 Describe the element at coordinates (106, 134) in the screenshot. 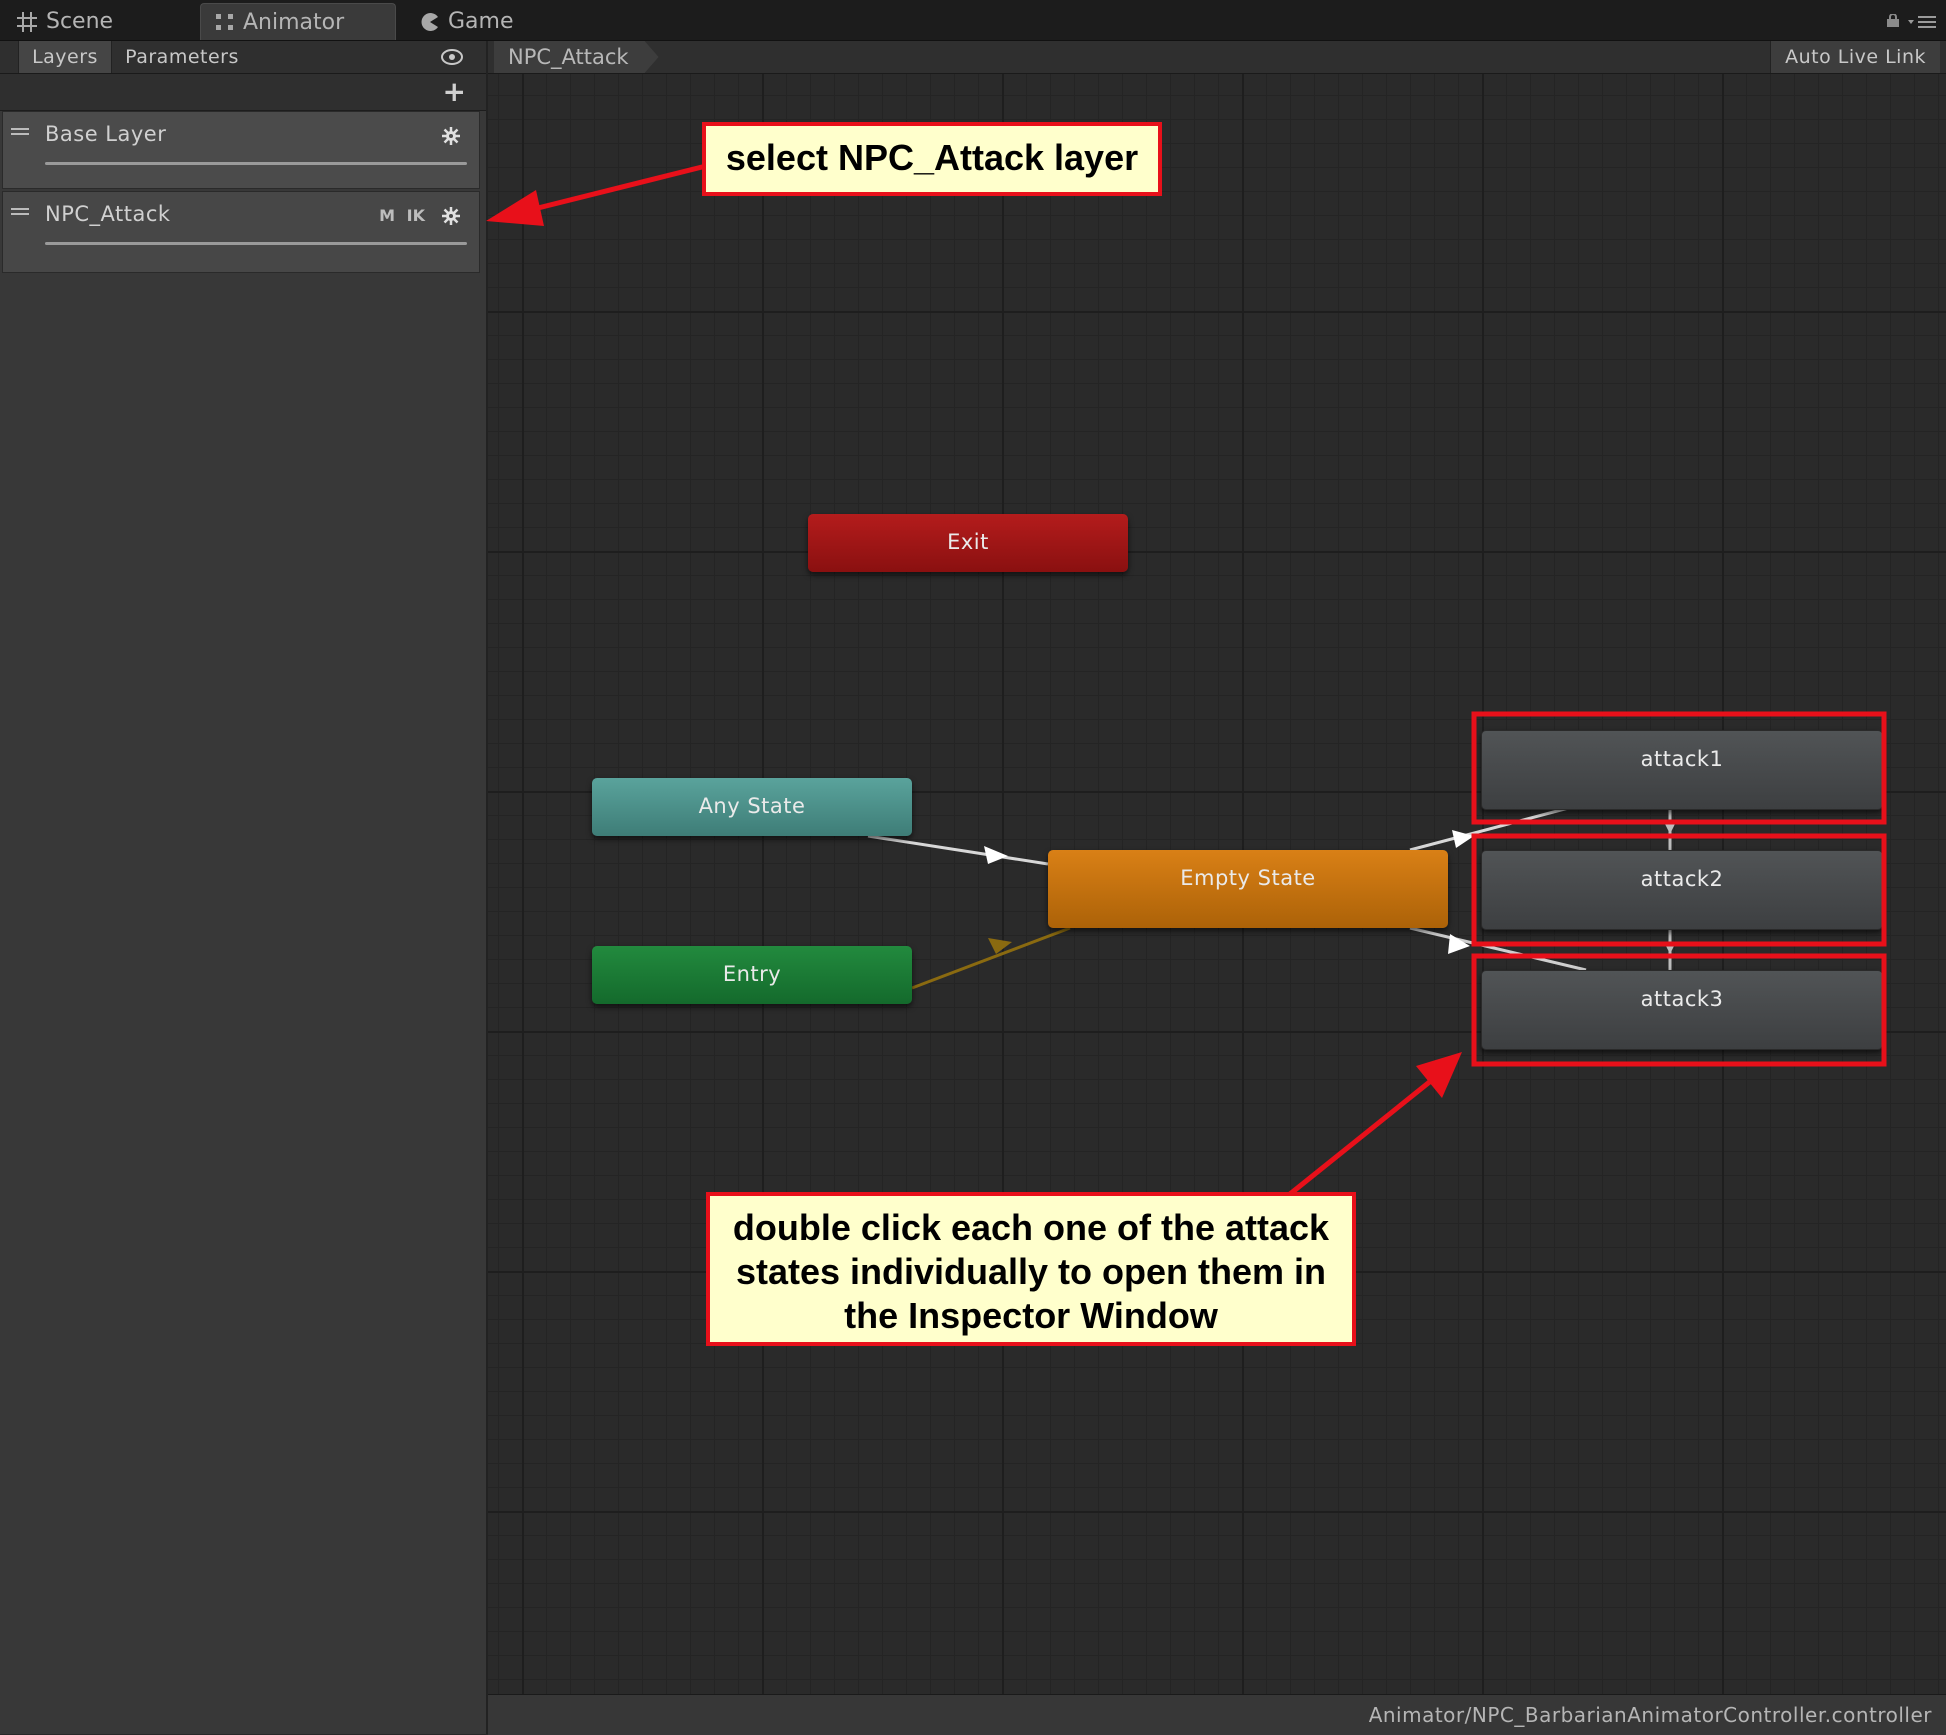

I see `layer-name: Base Layer` at that location.